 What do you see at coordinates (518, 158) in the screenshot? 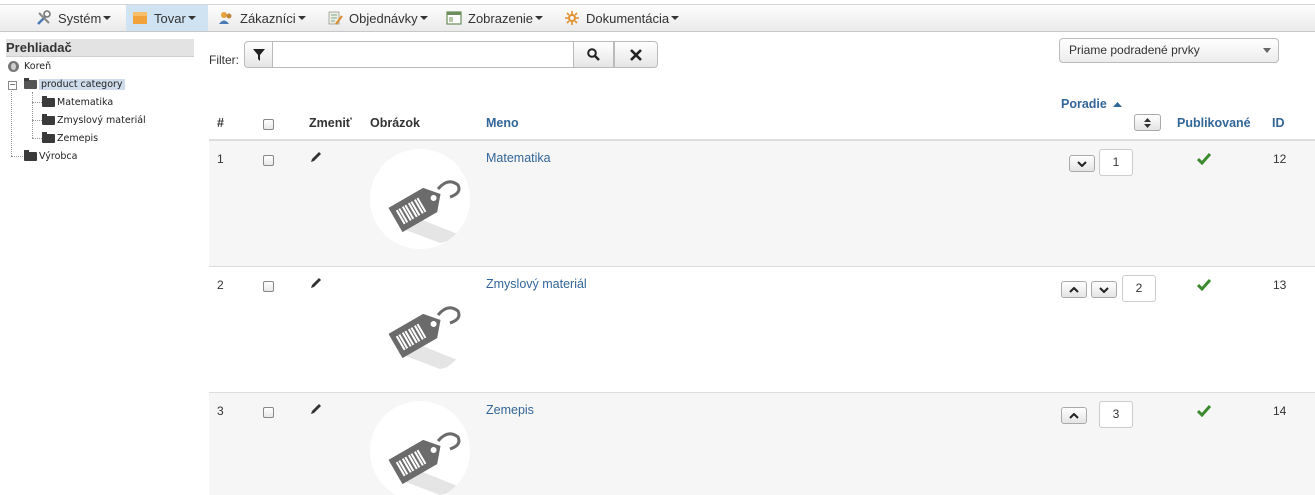
I see `row-name-link: Matematika` at bounding box center [518, 158].